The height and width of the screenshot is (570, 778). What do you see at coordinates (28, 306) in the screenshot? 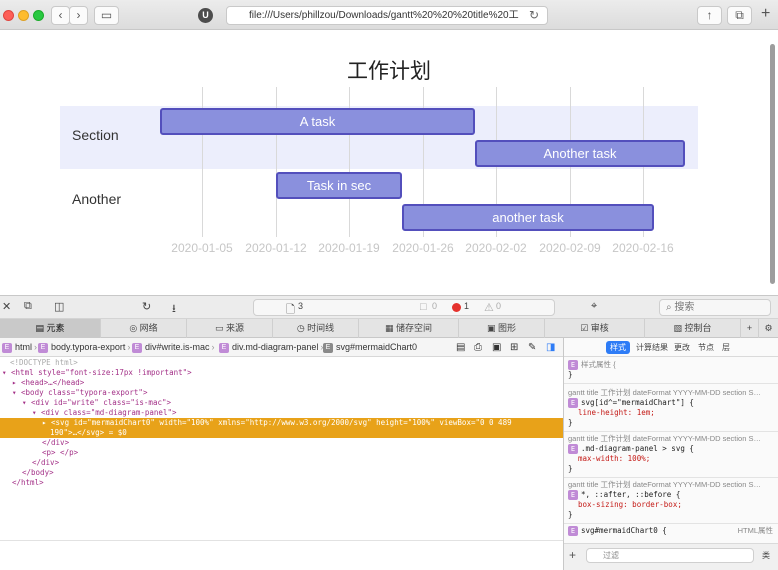
I see `undock-icon: ⧉` at bounding box center [28, 306].